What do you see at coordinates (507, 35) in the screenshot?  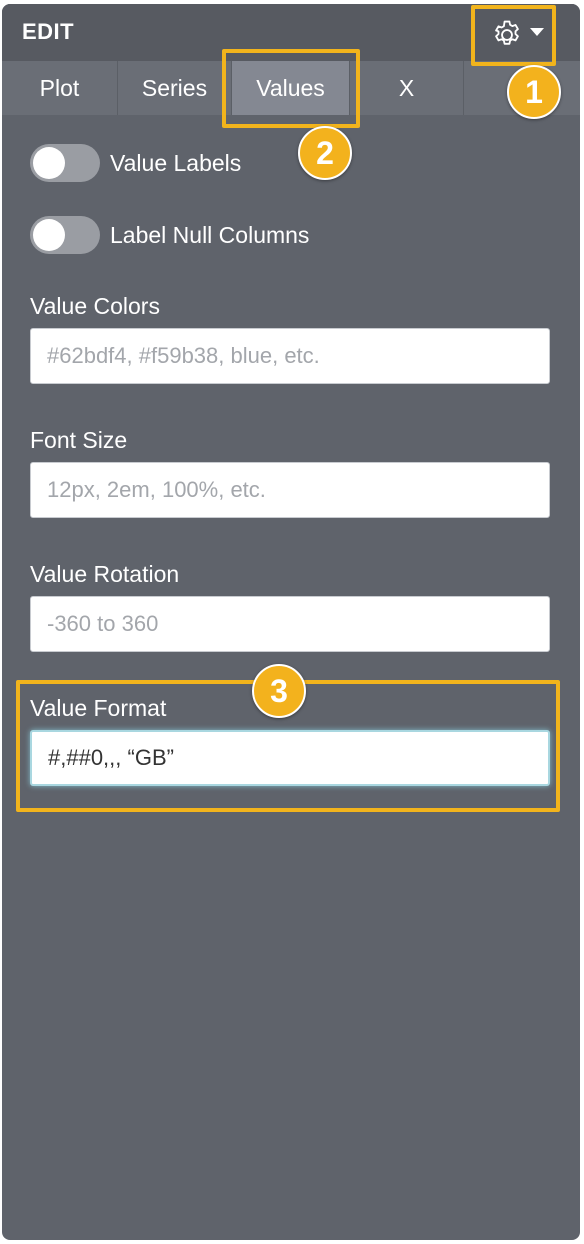 I see `gear-icon` at bounding box center [507, 35].